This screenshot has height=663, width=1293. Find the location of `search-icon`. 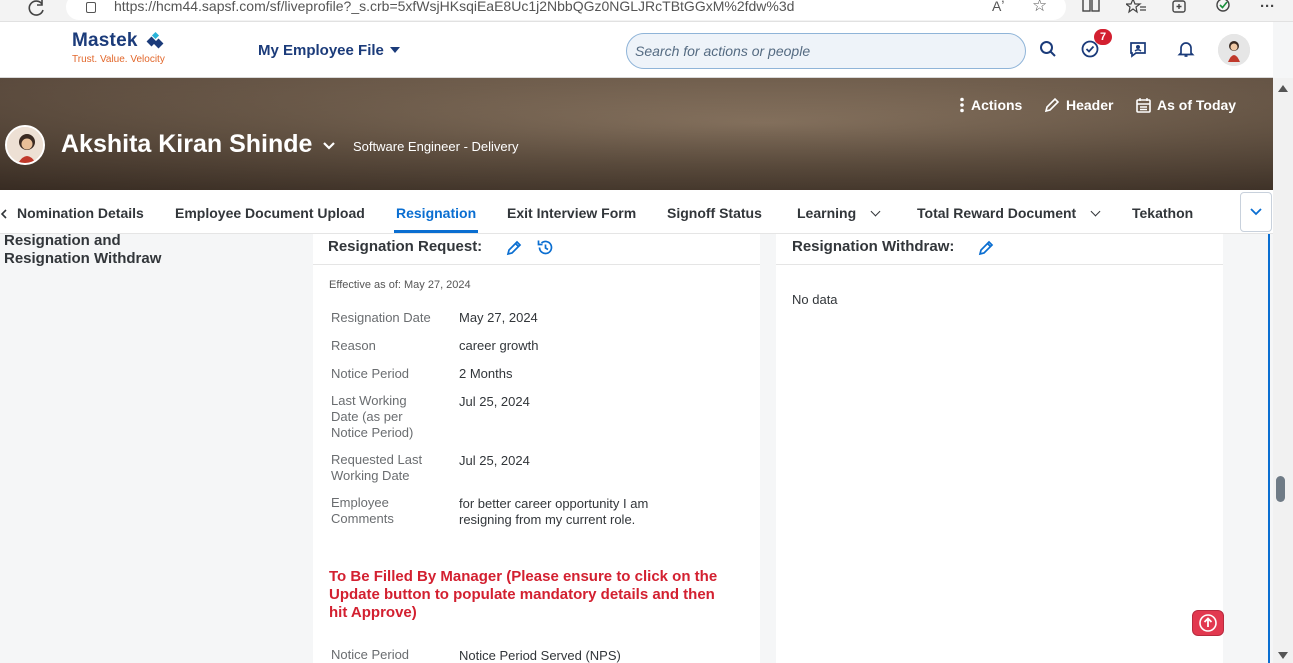

search-icon is located at coordinates (1049, 50).